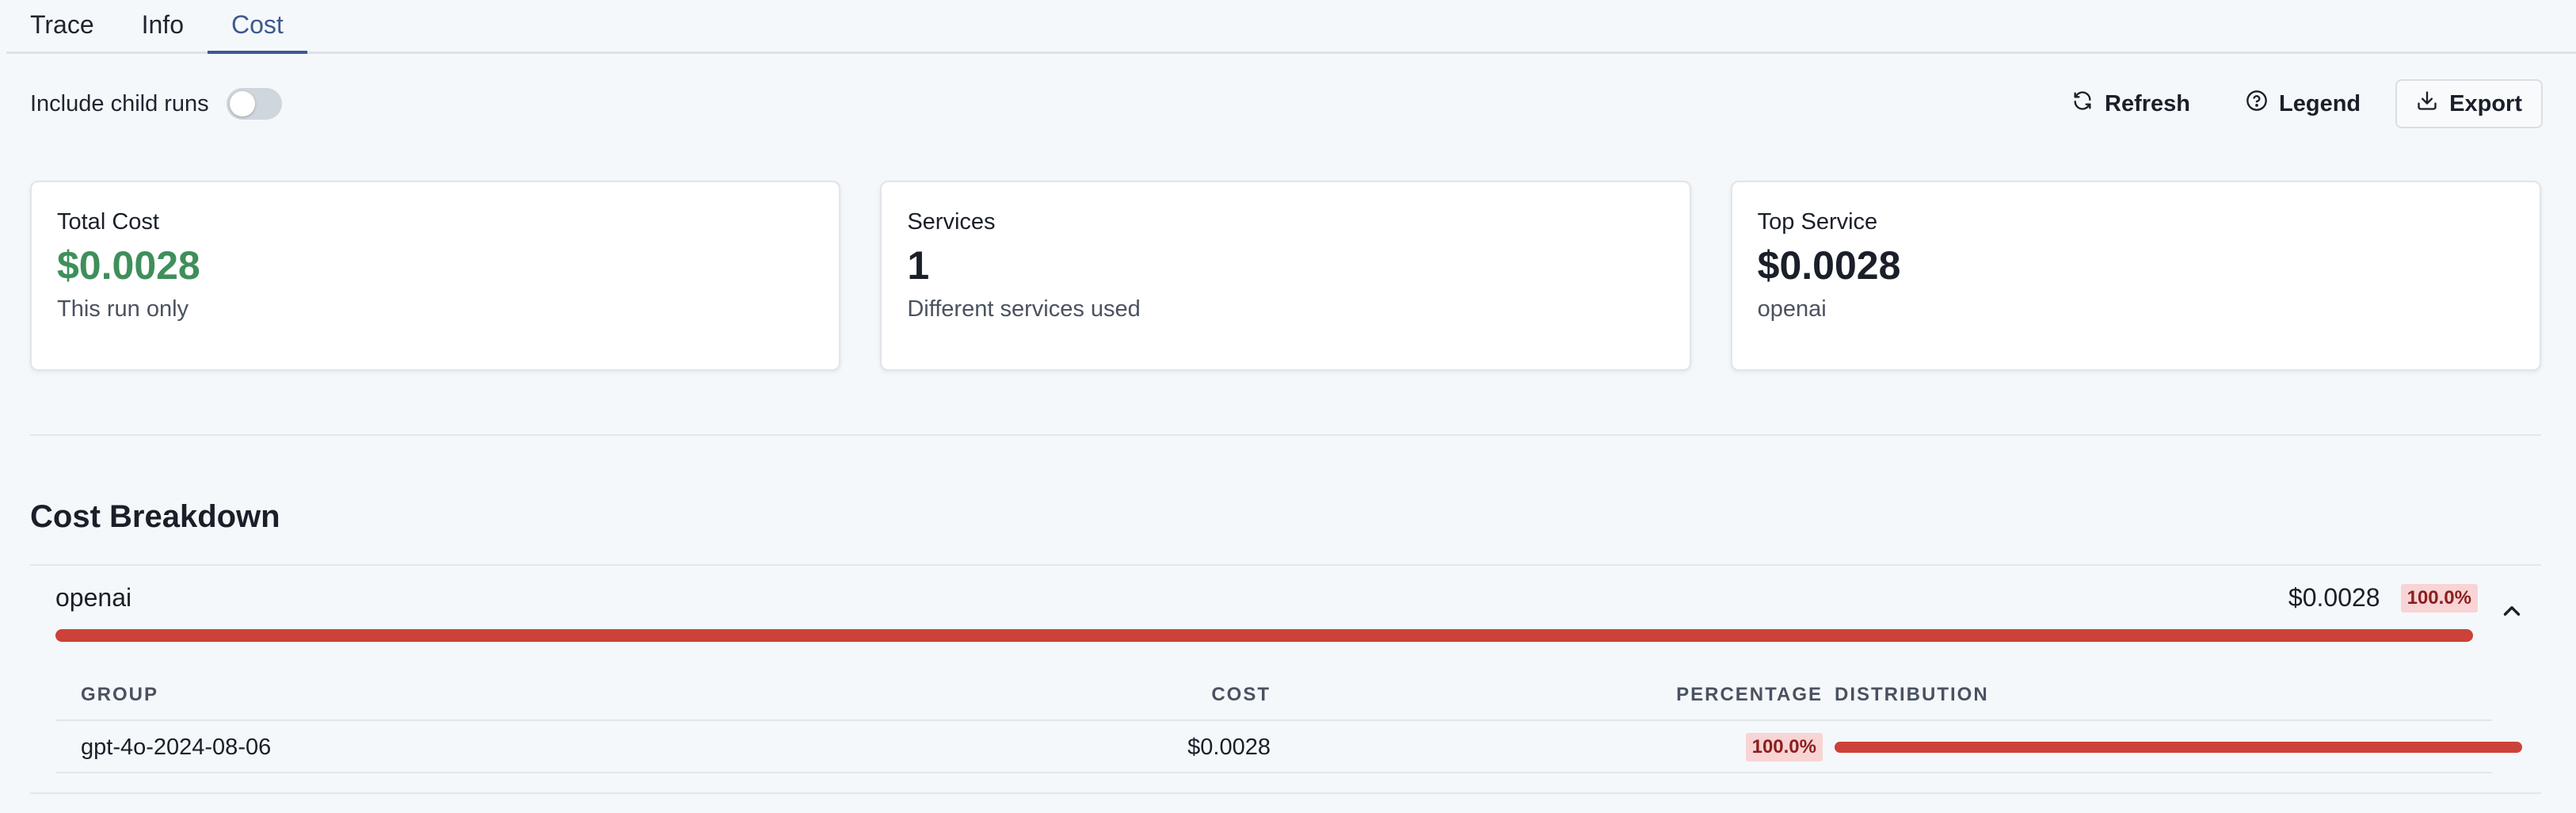 The height and width of the screenshot is (813, 2576). I want to click on card-title: Top Service, so click(1818, 222).